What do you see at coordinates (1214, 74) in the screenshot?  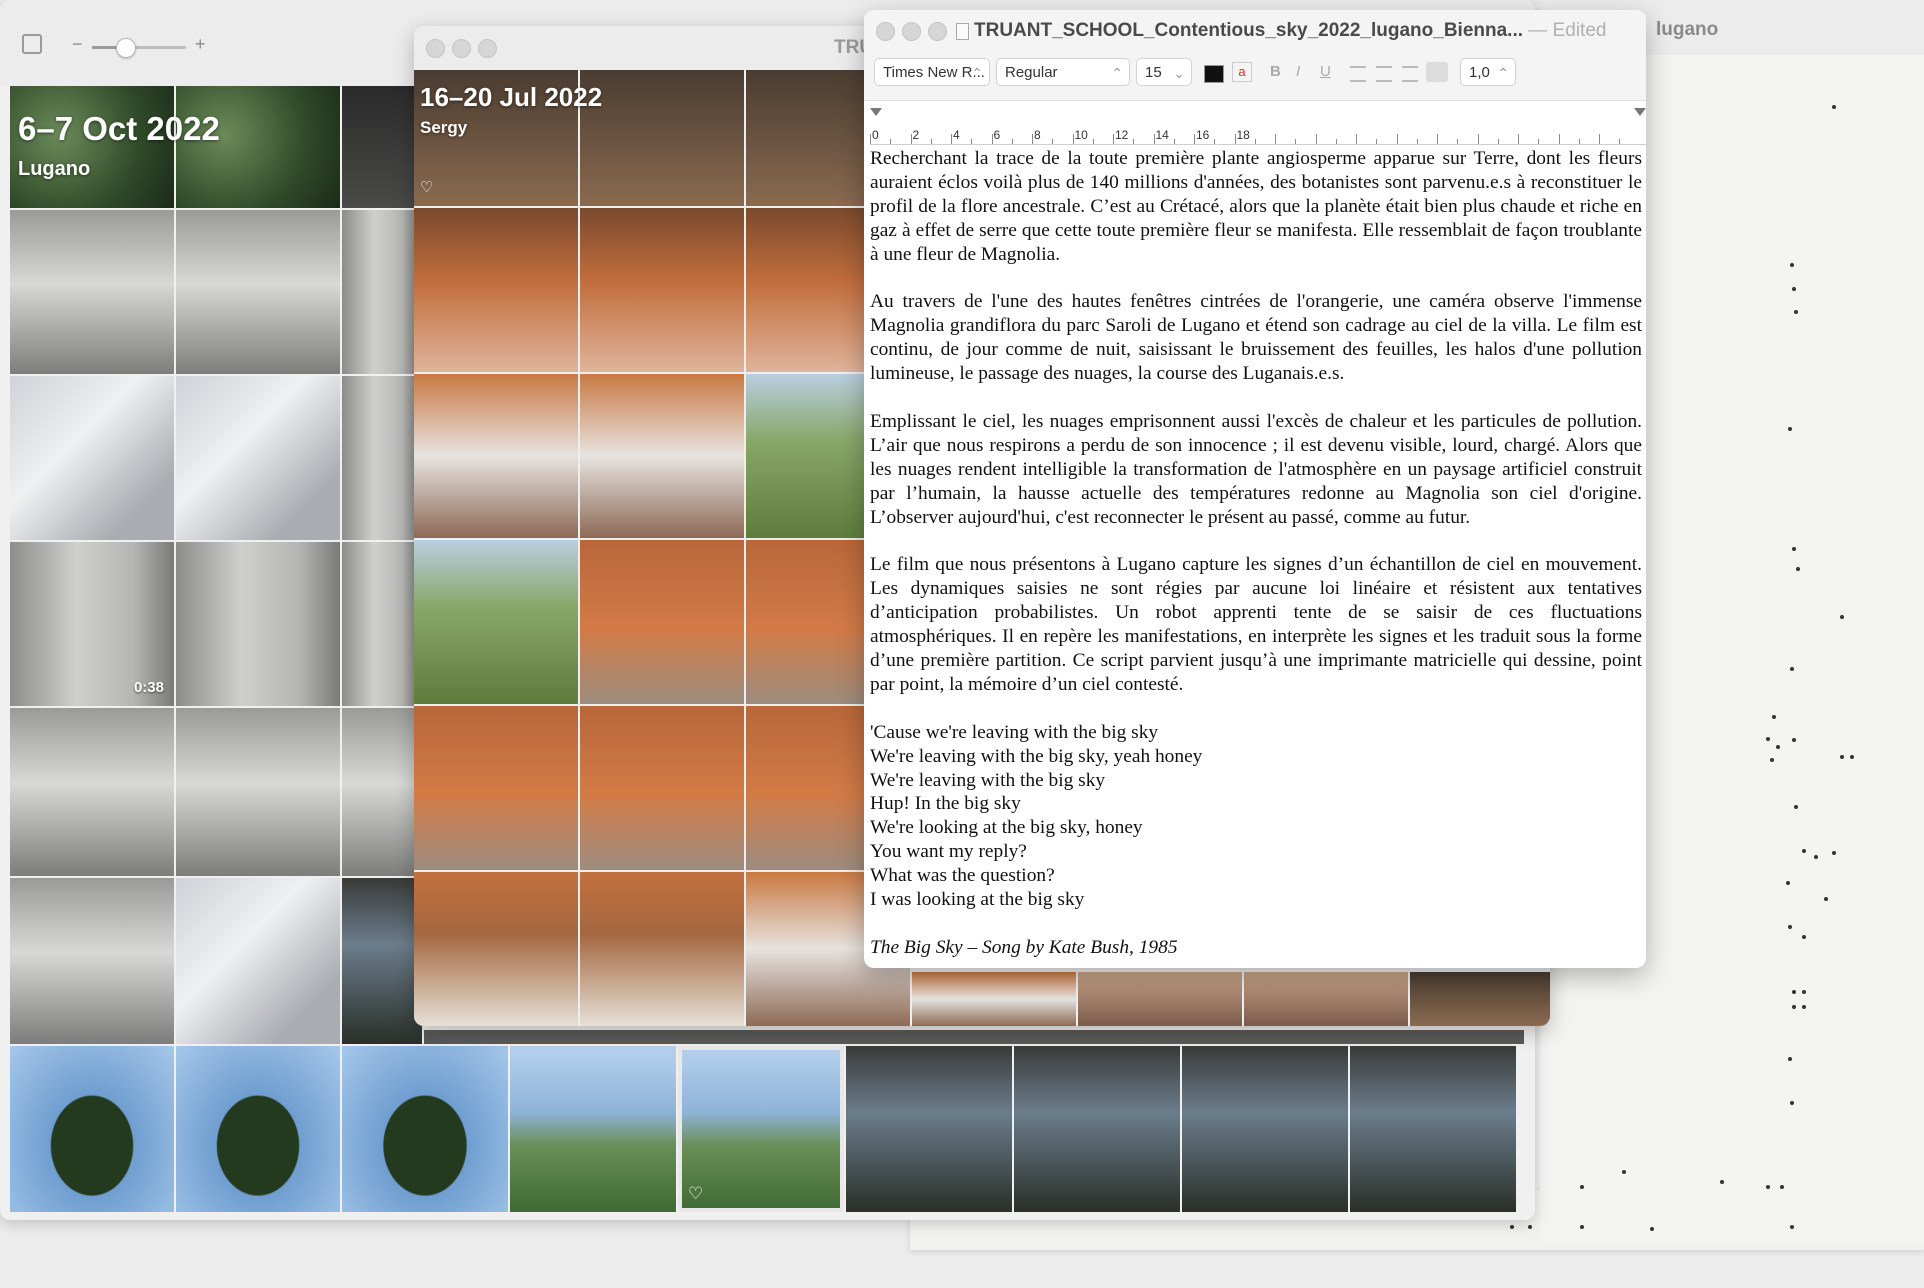 I see `color-well-icon` at bounding box center [1214, 74].